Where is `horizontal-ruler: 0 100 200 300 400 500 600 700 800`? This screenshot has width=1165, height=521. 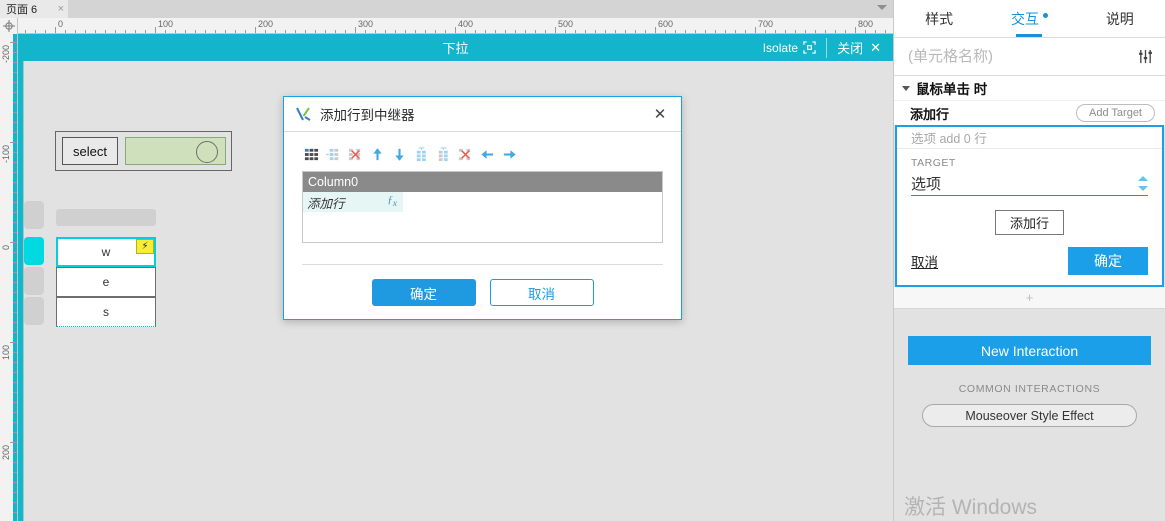
horizontal-ruler: 0 100 200 300 400 500 600 700 800 is located at coordinates (446, 26).